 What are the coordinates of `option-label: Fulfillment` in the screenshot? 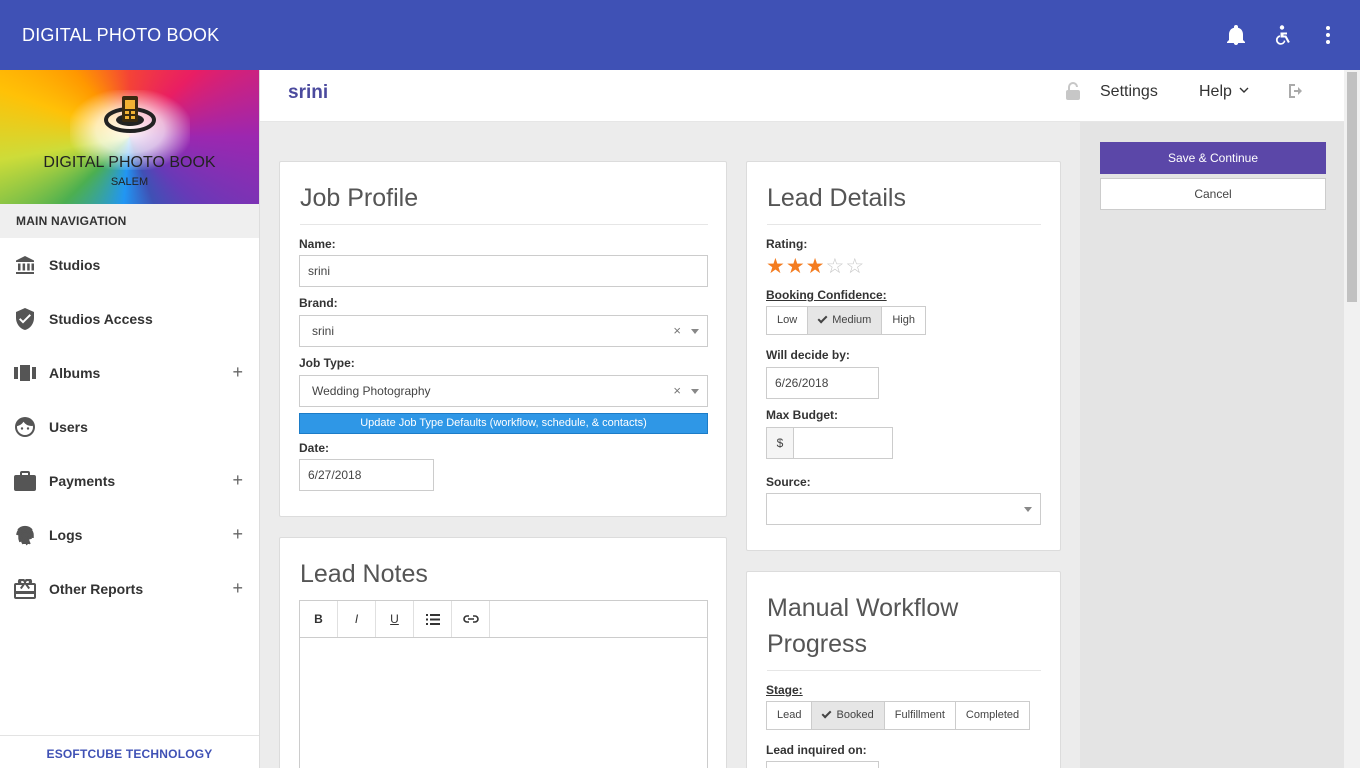 It's located at (919, 715).